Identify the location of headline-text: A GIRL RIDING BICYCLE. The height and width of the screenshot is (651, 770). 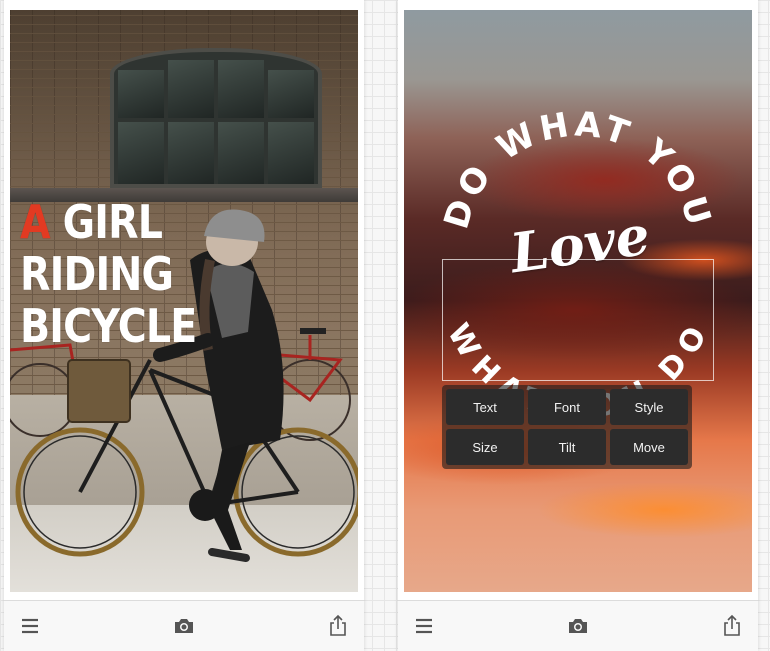
(108, 274).